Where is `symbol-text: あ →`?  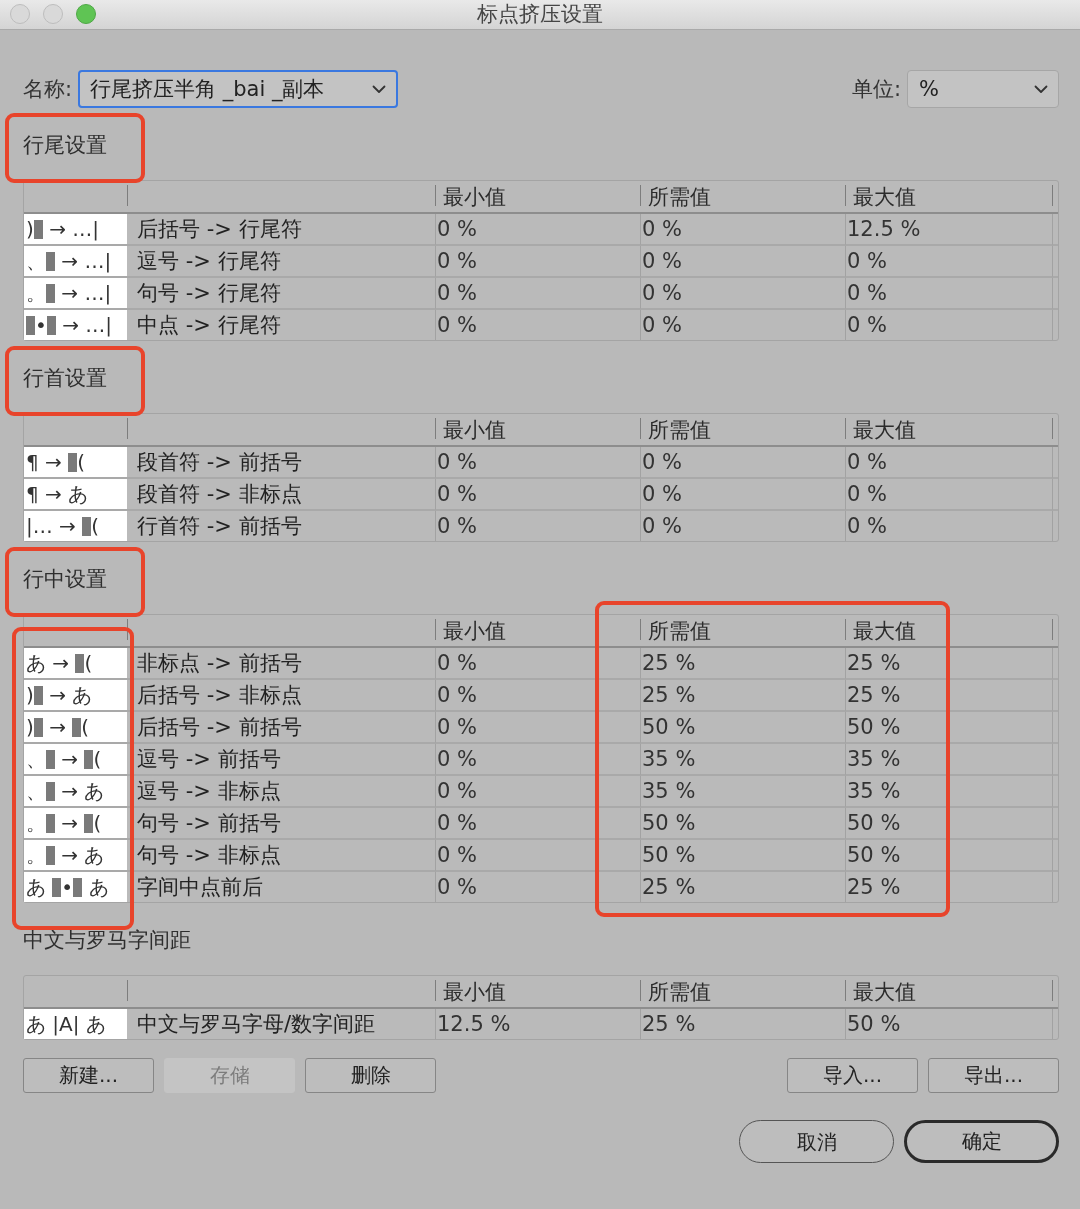 symbol-text: あ → is located at coordinates (48, 663).